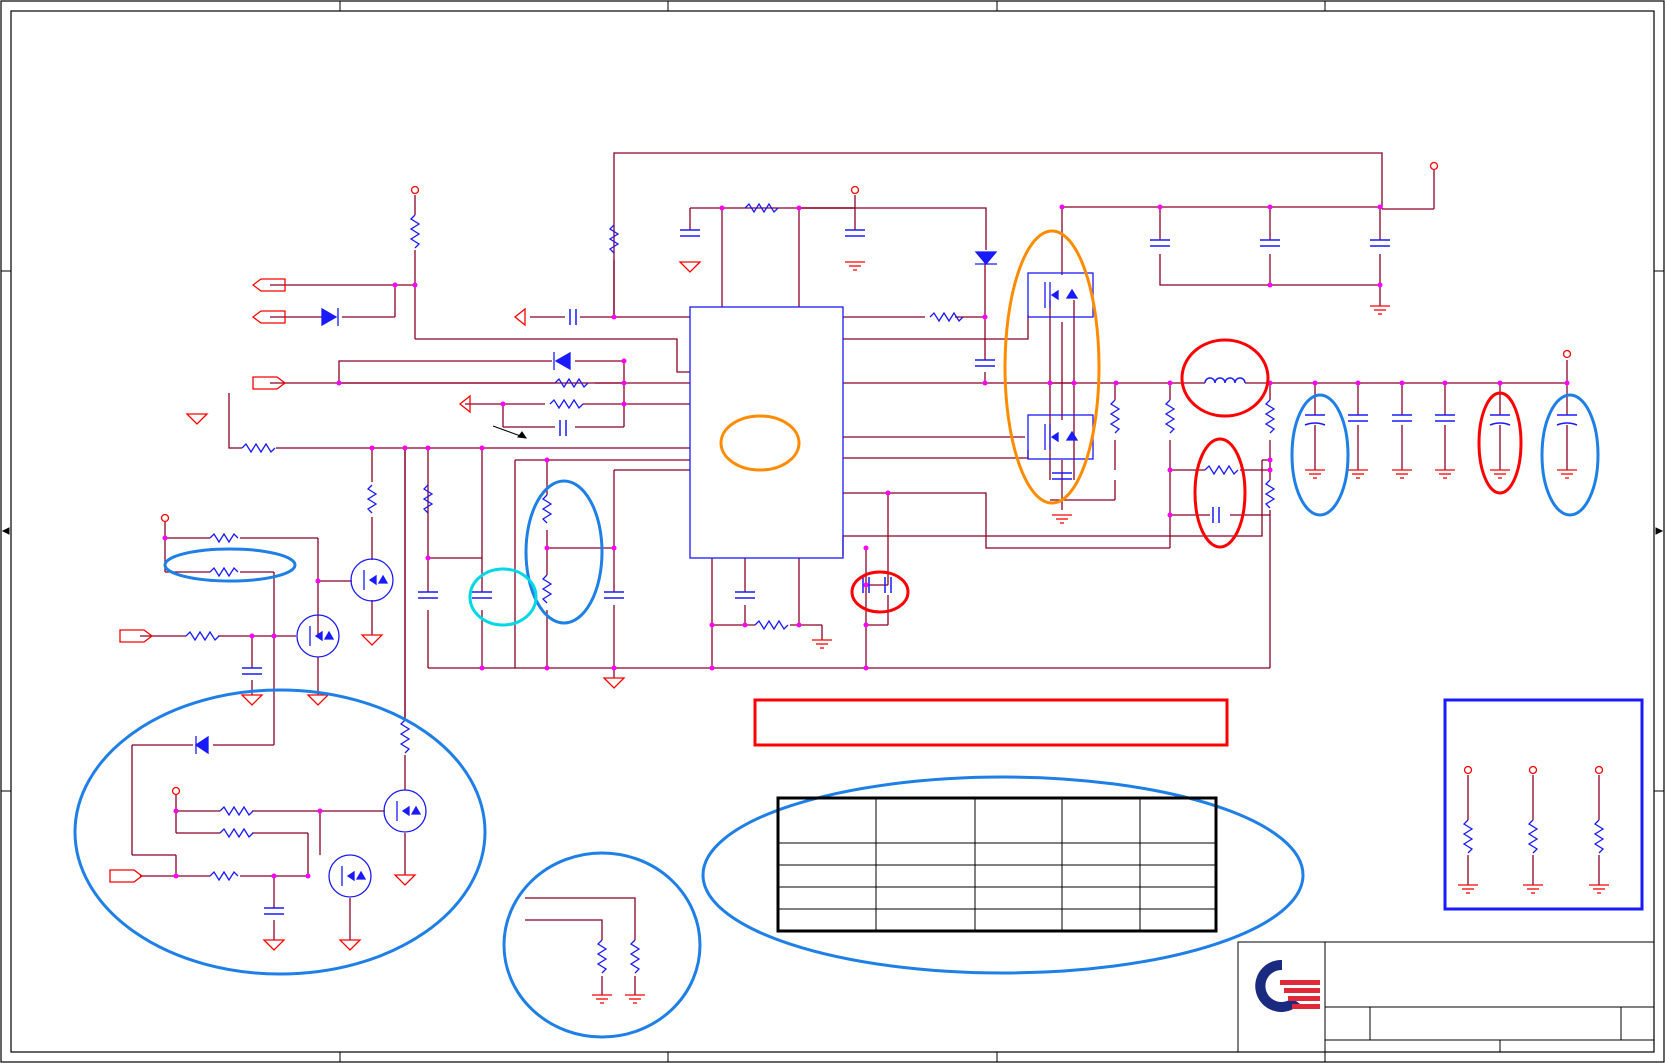 This screenshot has height=1063, width=1665. I want to click on highlight-red-note-box, so click(991, 722).